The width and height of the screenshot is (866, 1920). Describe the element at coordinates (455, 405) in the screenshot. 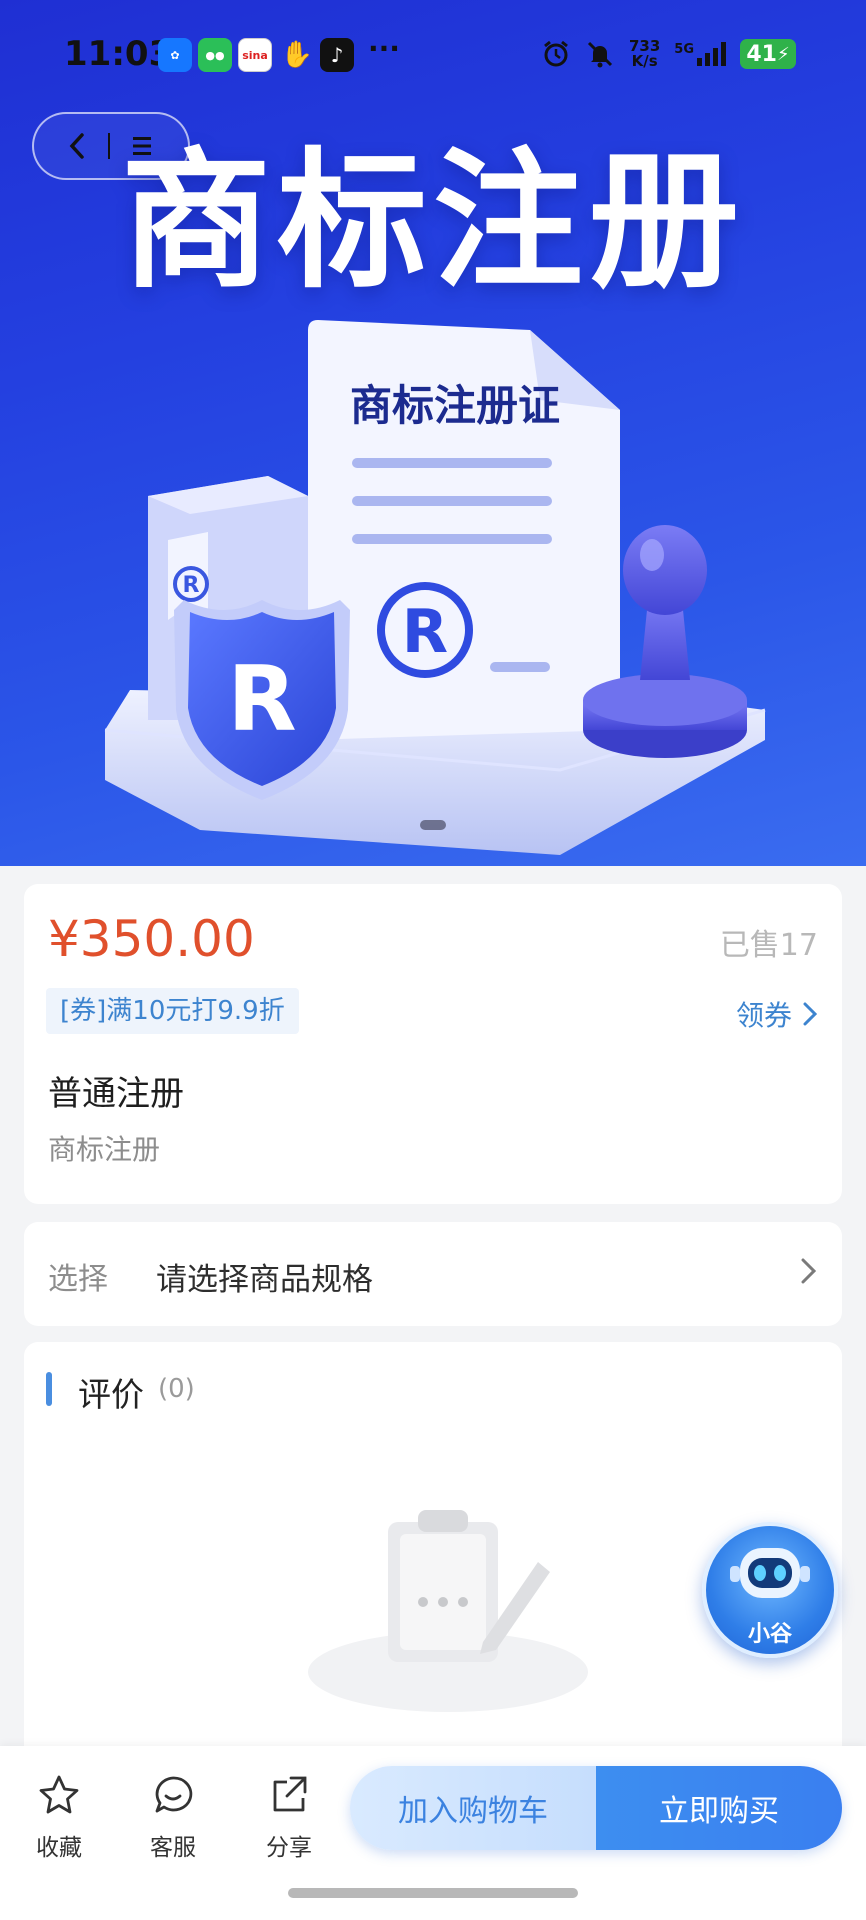

I see `svg-text: 商标注册证` at that location.